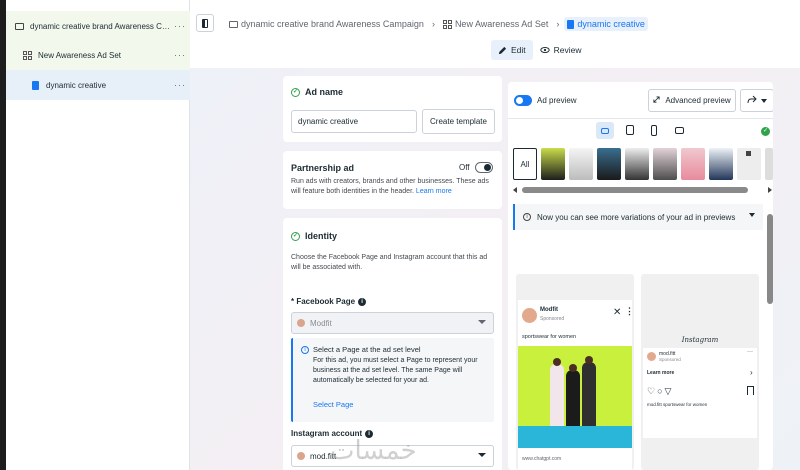  I want to click on scroll-left-icon, so click(515, 190).